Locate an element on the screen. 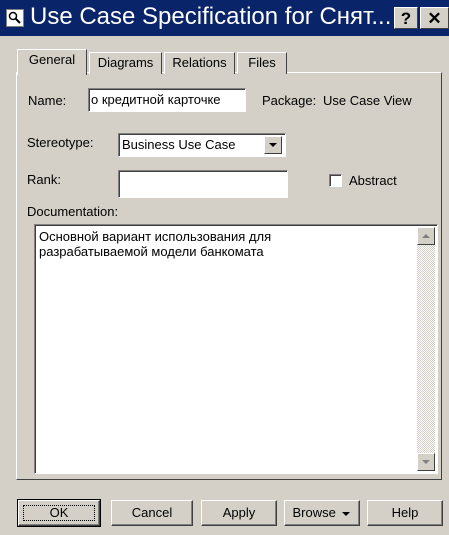  package-value: Use Case View is located at coordinates (367, 100).